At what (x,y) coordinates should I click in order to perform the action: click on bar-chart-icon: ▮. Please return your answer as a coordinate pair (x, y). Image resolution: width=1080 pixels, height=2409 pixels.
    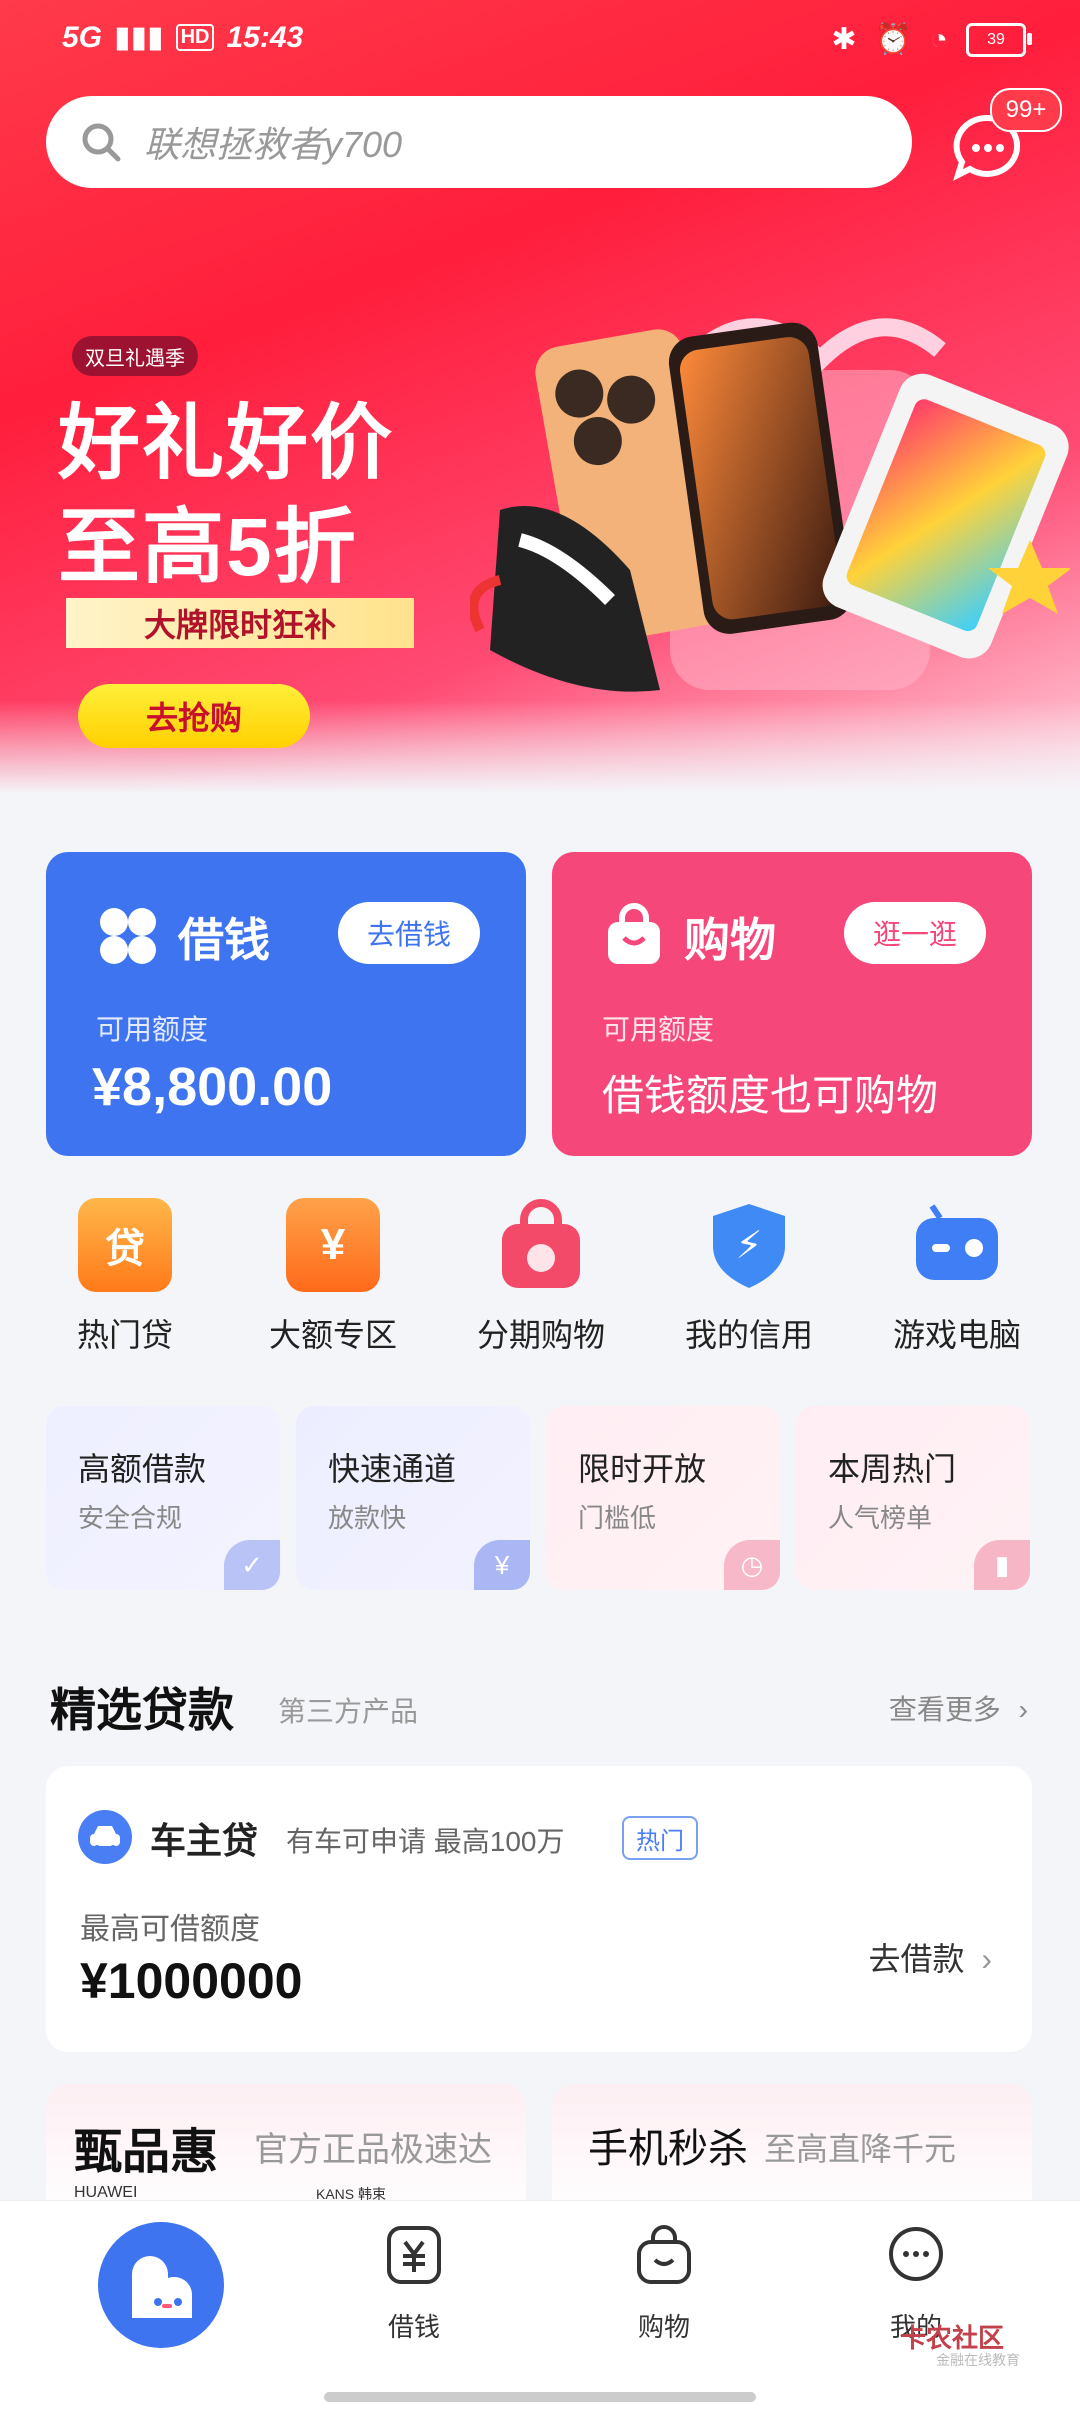
    Looking at the image, I should click on (1002, 1565).